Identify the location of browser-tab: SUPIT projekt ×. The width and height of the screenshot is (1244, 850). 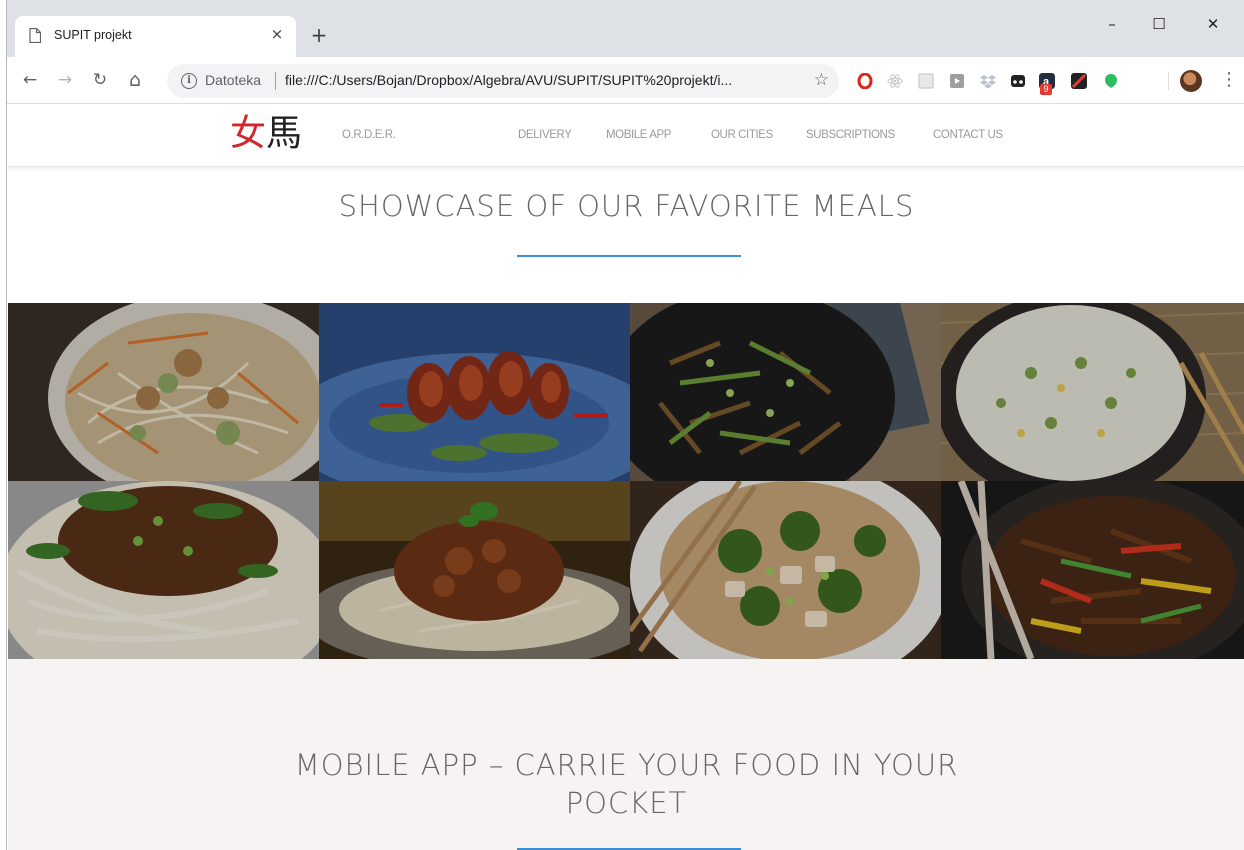
(155, 36).